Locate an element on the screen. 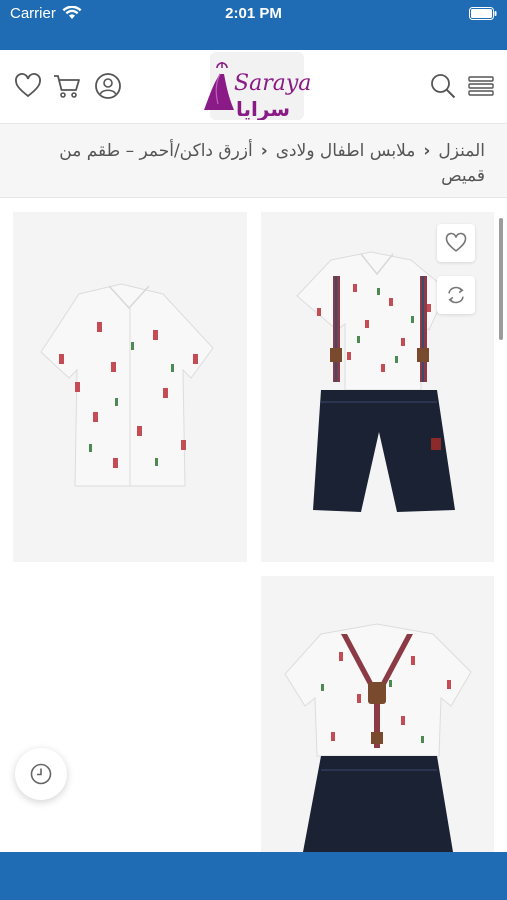 Image resolution: width=507 pixels, height=900 pixels. app-header: Saraya سرايا is located at coordinates (253, 86).